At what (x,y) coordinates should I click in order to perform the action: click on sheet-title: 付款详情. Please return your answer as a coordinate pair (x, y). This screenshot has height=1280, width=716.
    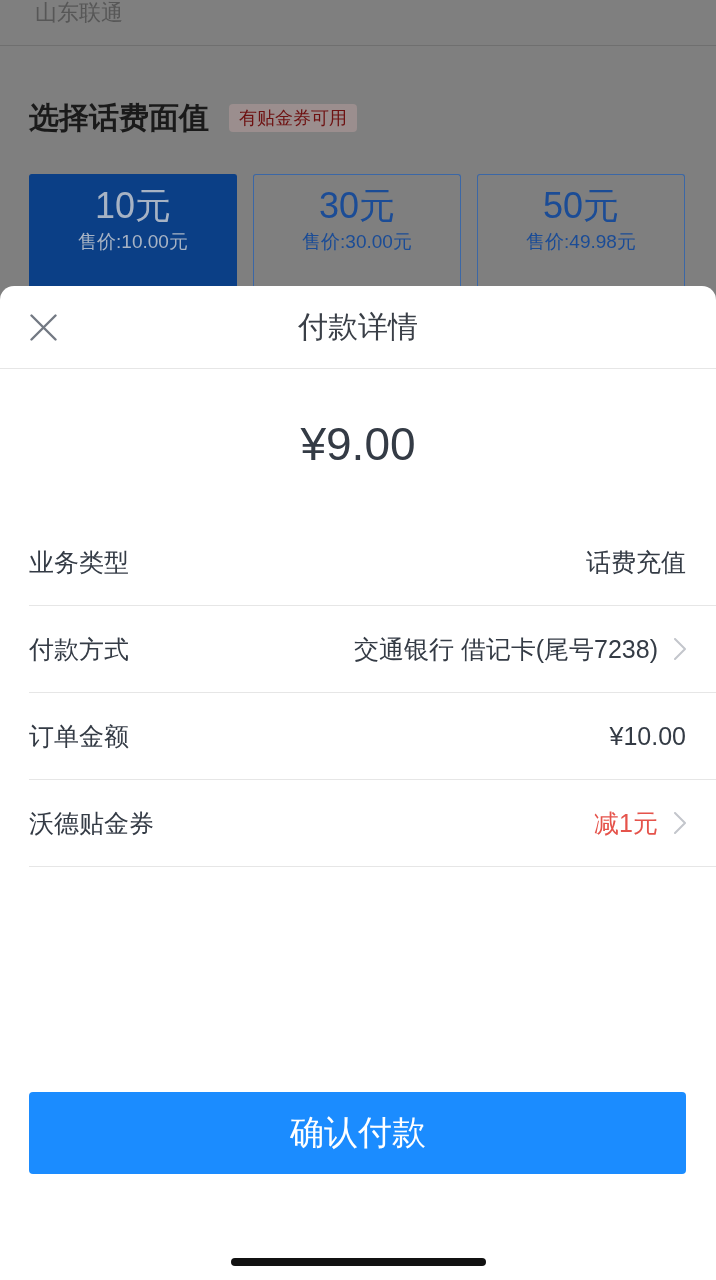
    Looking at the image, I should click on (358, 327).